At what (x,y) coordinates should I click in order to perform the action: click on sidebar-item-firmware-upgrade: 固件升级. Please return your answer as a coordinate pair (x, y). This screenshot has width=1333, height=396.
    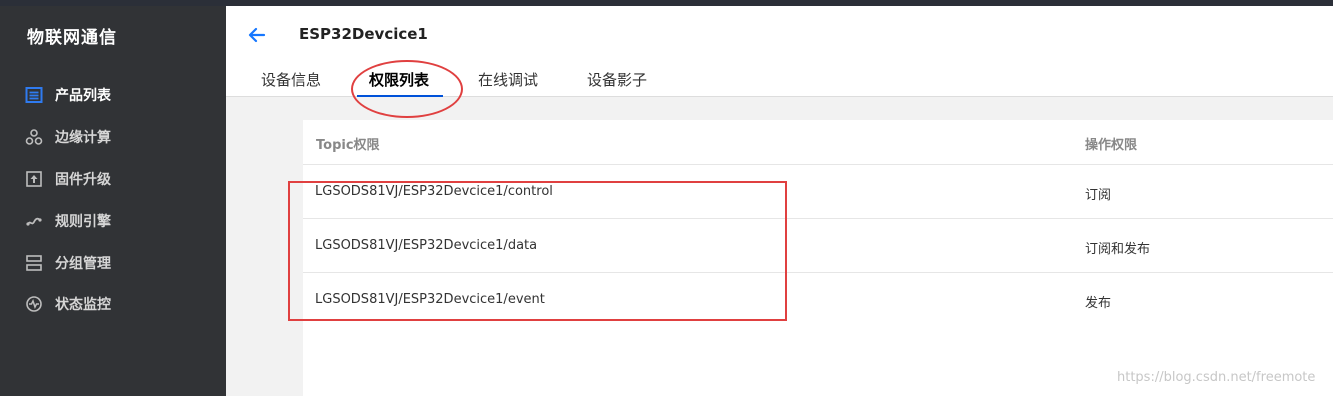
    Looking at the image, I should click on (67, 179).